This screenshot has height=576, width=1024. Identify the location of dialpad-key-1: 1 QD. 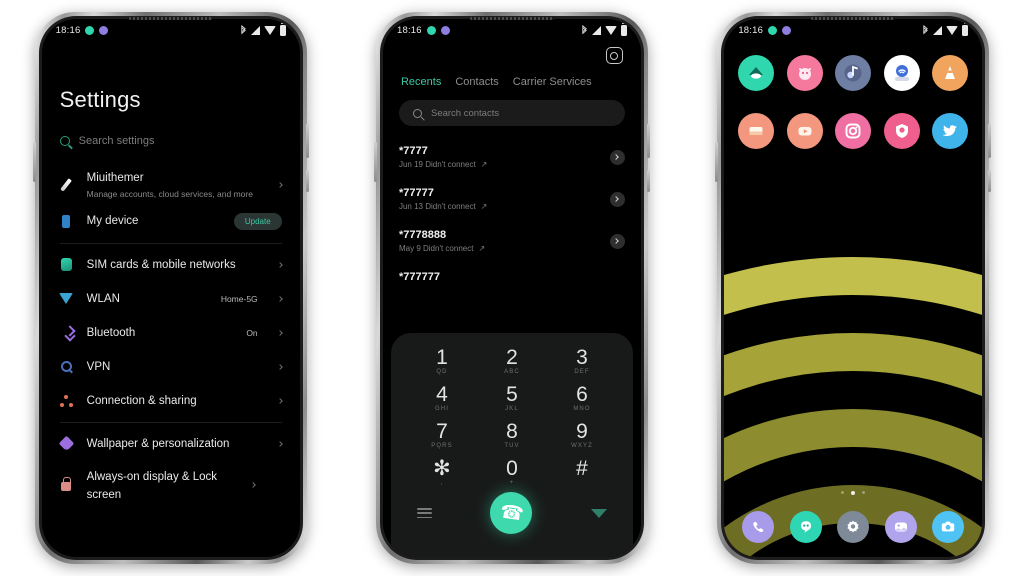
(442, 361).